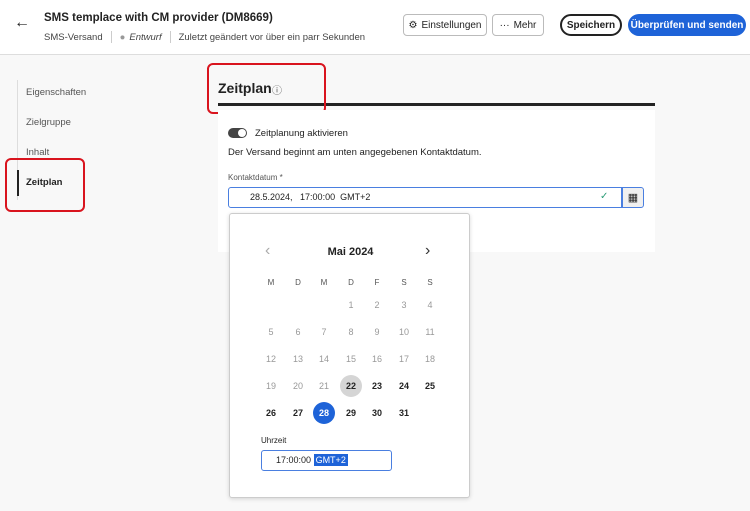 The height and width of the screenshot is (511, 750). Describe the element at coordinates (591, 25) in the screenshot. I see `save-button: Speichern` at that location.